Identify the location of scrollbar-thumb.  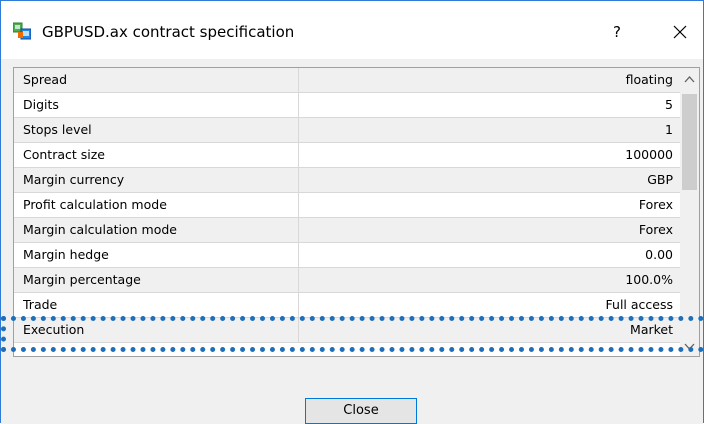
(689, 142).